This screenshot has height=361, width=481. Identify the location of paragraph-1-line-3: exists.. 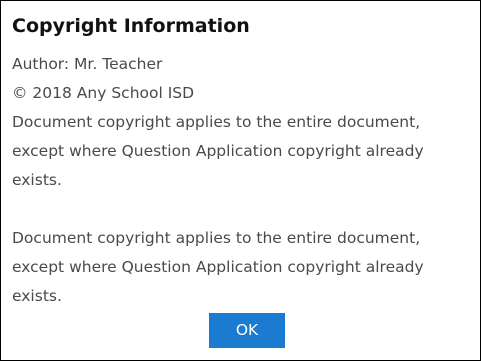
(37, 180).